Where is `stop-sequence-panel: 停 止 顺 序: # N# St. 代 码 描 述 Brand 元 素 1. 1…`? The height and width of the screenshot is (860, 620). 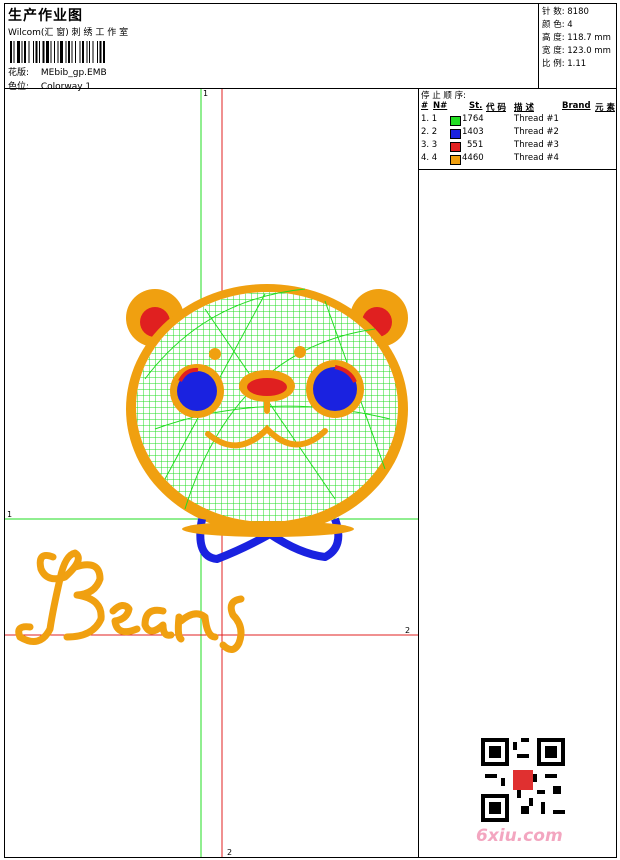
stop-sequence-panel: 停 止 顺 序: # N# St. 代 码 描 述 Brand 元 素 1. 1… is located at coordinates (517, 129).